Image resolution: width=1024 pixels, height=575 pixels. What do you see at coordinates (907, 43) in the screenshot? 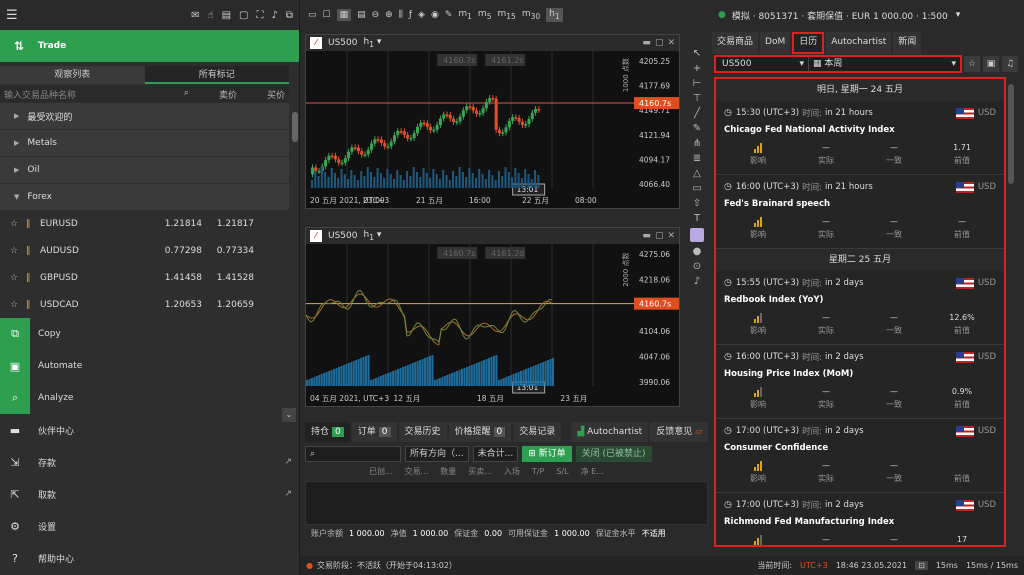
I see `tab-news: 新闻` at bounding box center [907, 43].